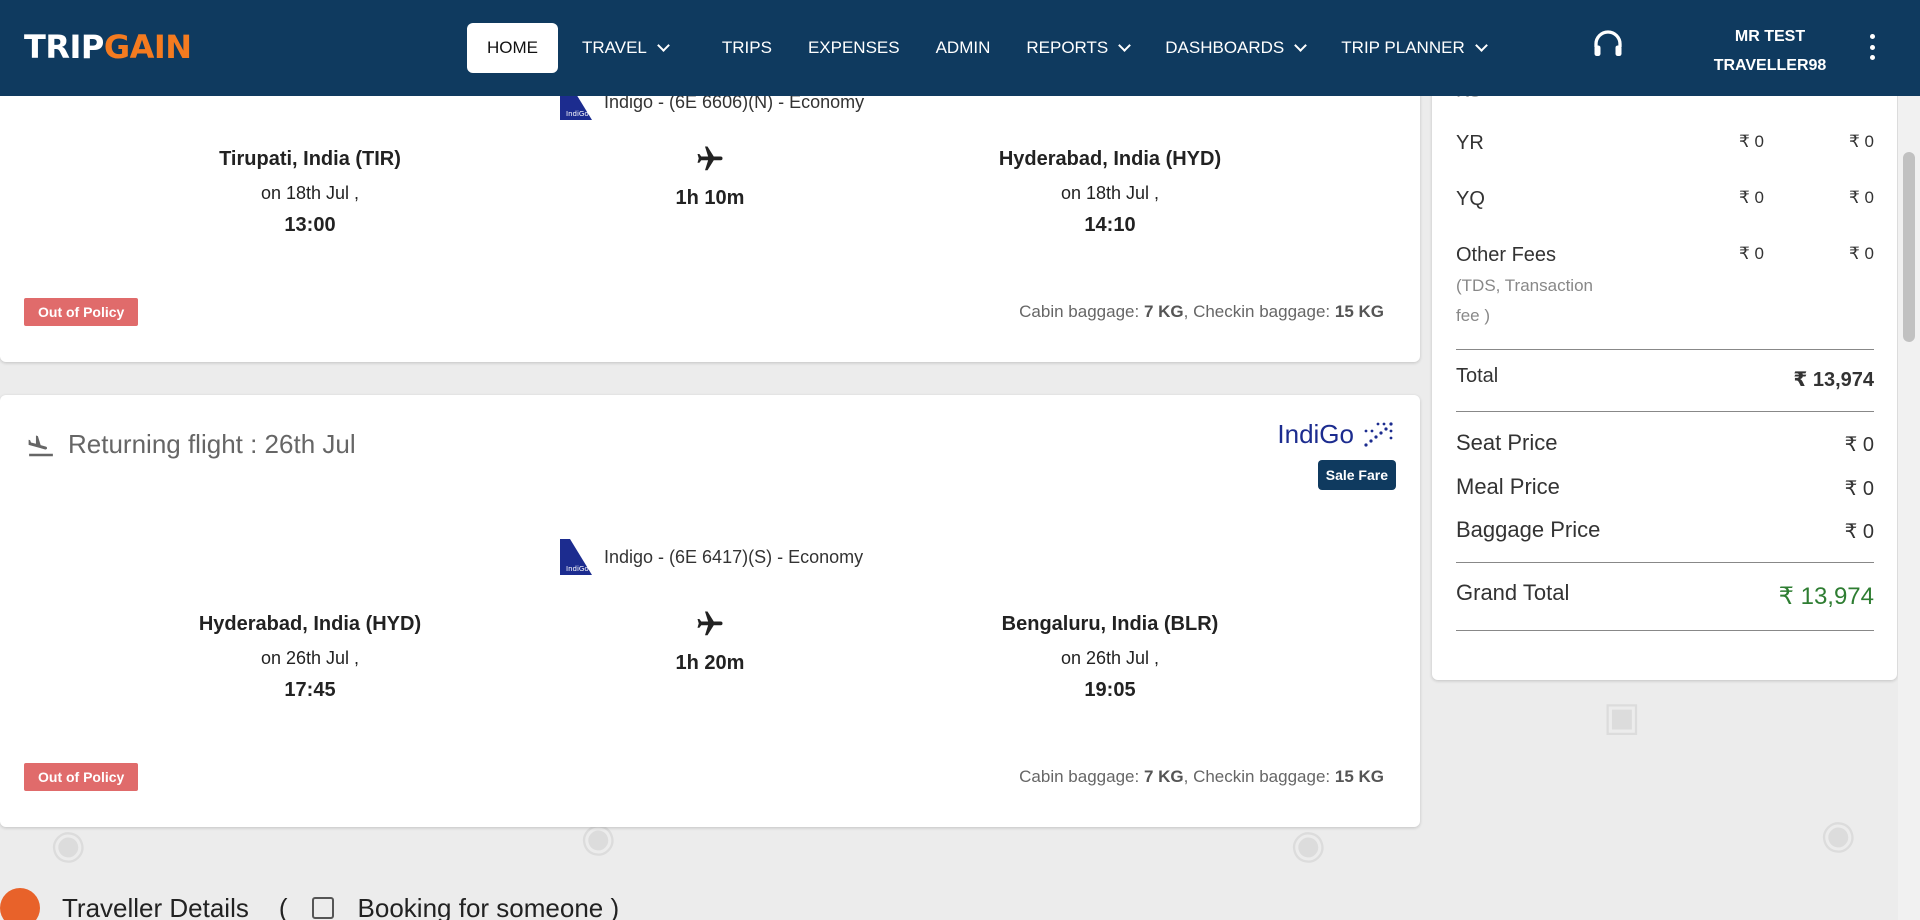 The image size is (1920, 920). What do you see at coordinates (710, 177) in the screenshot?
I see `onward-duration: 1h 10m` at bounding box center [710, 177].